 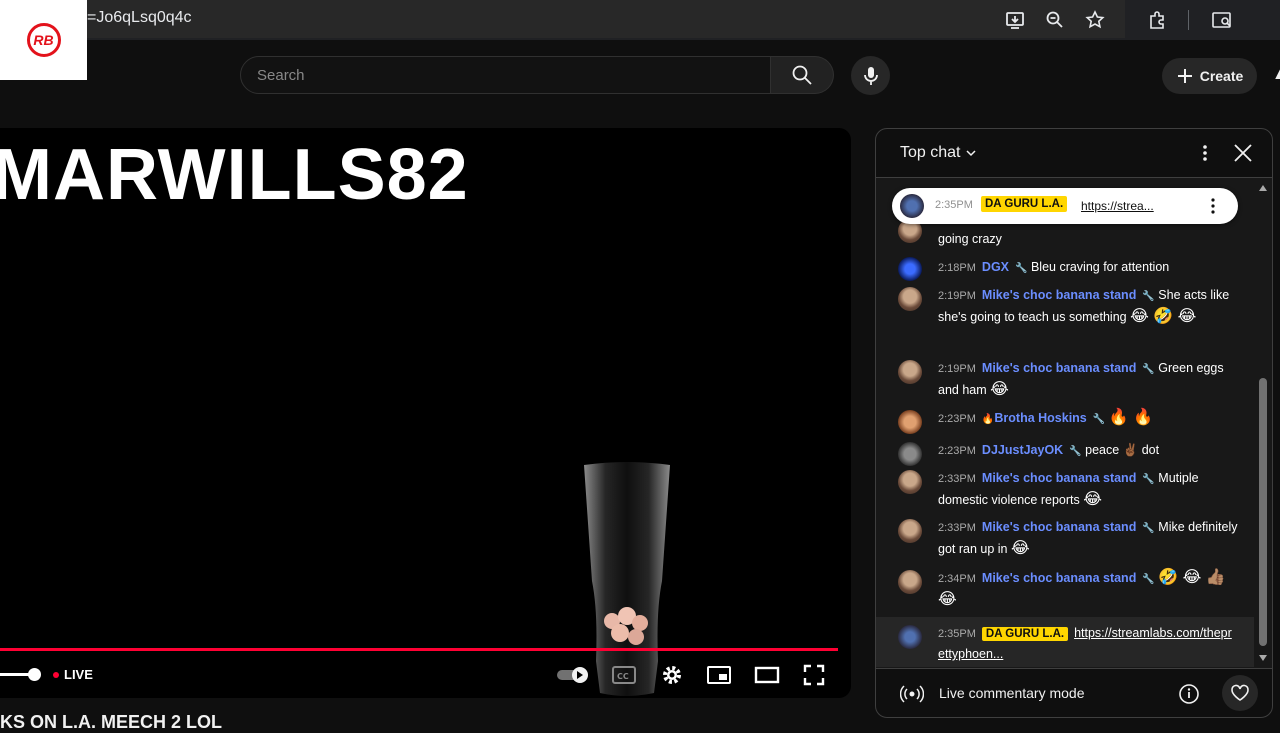 I want to click on pinned-more-options-icon, so click(x=1213, y=206).